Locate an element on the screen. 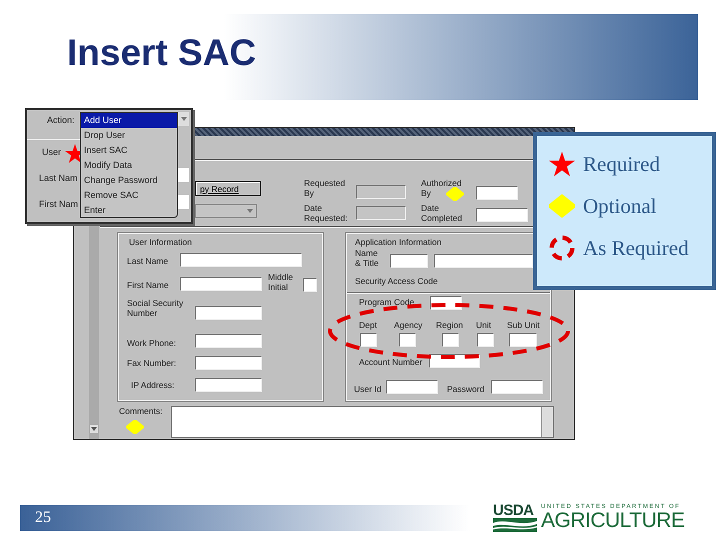  field-label: IP Address: is located at coordinates (153, 385).